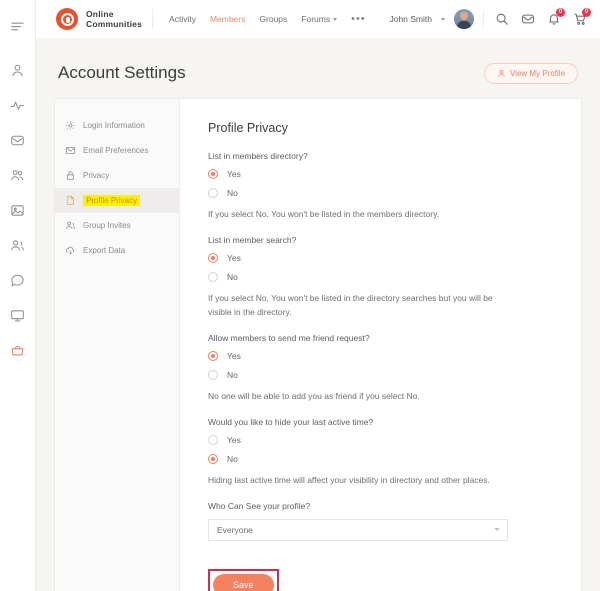 The height and width of the screenshot is (591, 600). What do you see at coordinates (581, 17) in the screenshot?
I see `cart-icon: 0` at bounding box center [581, 17].